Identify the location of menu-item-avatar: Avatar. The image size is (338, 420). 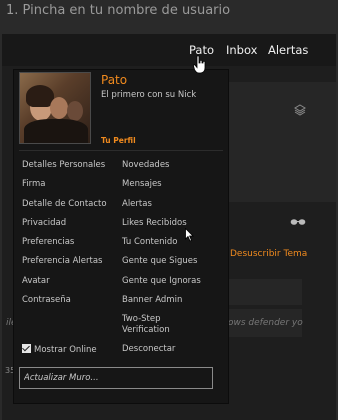
(64, 281).